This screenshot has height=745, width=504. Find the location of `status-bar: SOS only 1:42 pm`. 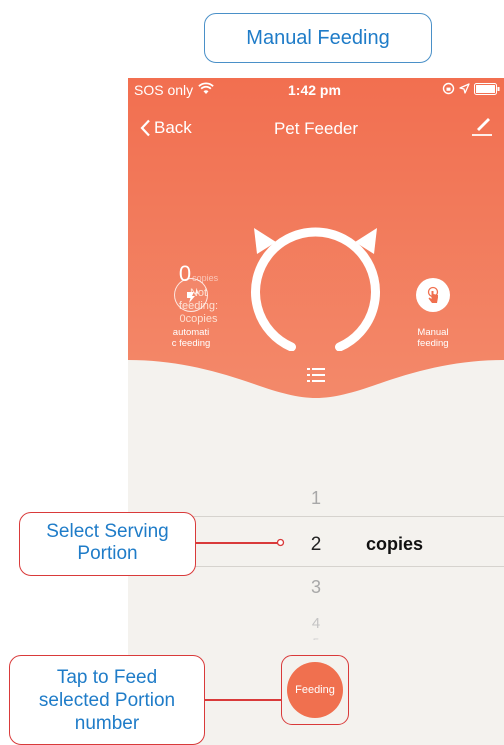

status-bar: SOS only 1:42 pm is located at coordinates (316, 90).